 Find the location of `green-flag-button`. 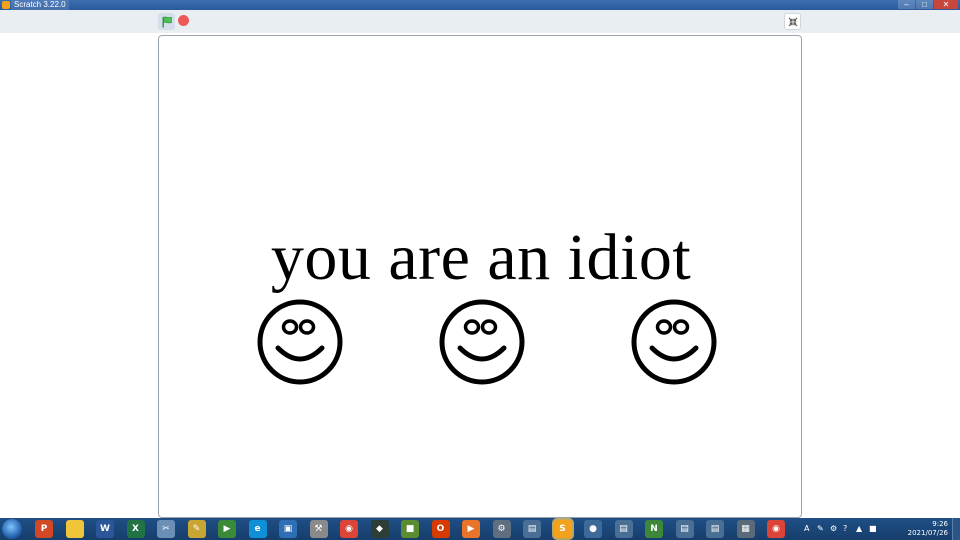

green-flag-button is located at coordinates (166, 21).